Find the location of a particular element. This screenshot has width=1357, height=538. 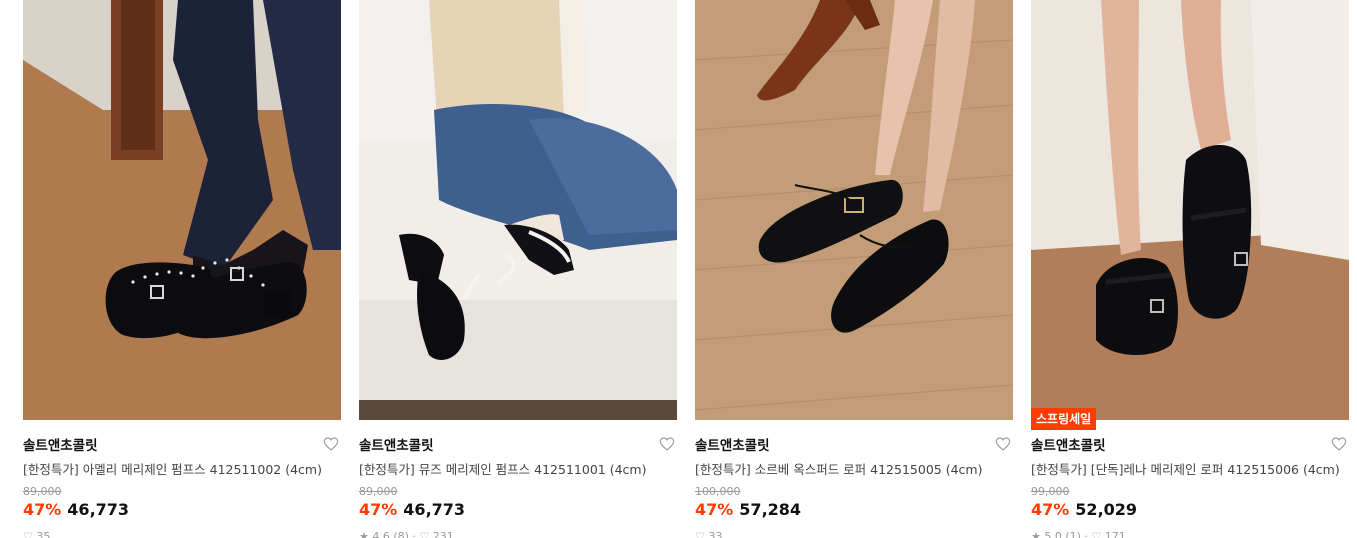

price-row: 47% 52,029 is located at coordinates (1084, 511).